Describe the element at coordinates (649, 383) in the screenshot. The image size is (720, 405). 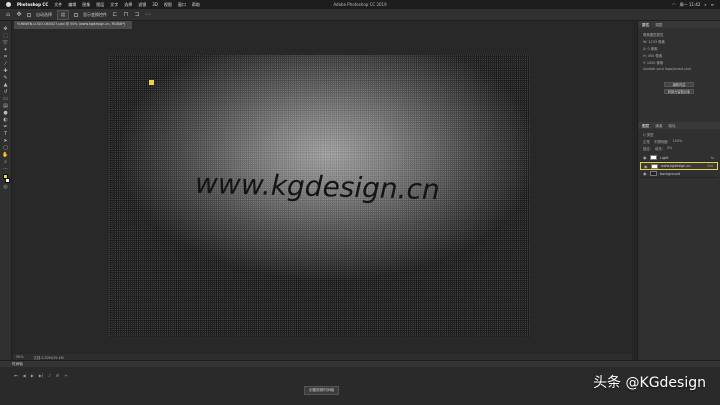
I see `watermark-credit: 头条 @KGdesign` at that location.